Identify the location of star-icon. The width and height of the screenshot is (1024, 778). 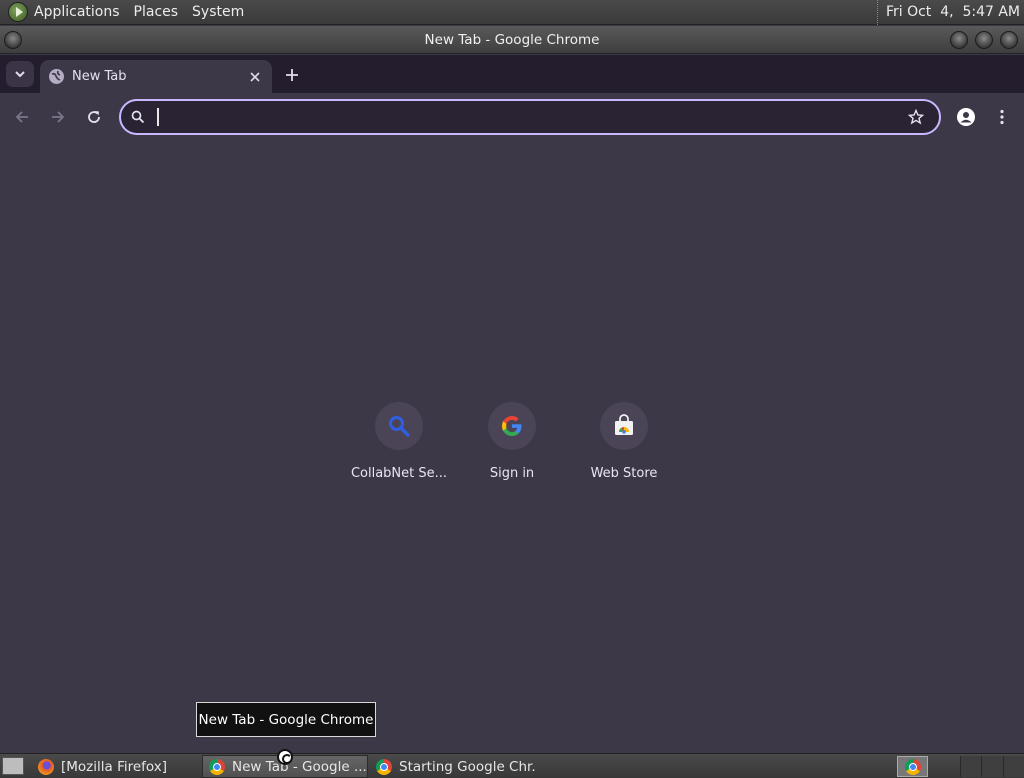
(916, 117).